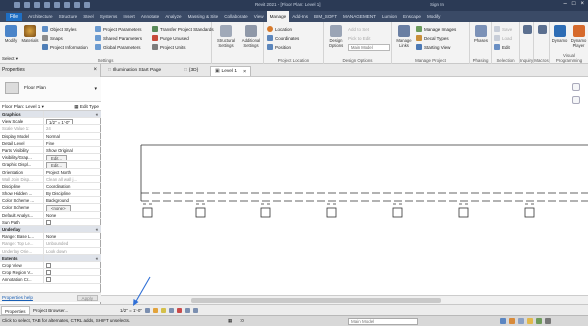 This screenshot has height=326, width=588. Describe the element at coordinates (72, 243) in the screenshot. I see `property-value: Unbounded` at that location.